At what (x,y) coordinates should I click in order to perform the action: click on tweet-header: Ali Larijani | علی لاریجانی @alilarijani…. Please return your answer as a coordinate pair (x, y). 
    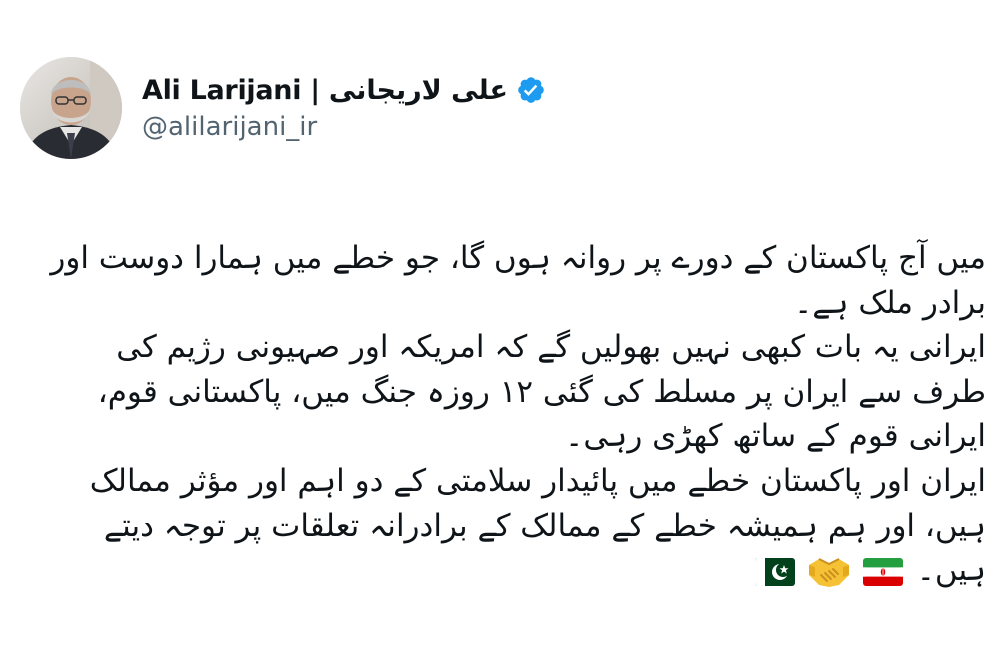
    Looking at the image, I should click on (283, 108).